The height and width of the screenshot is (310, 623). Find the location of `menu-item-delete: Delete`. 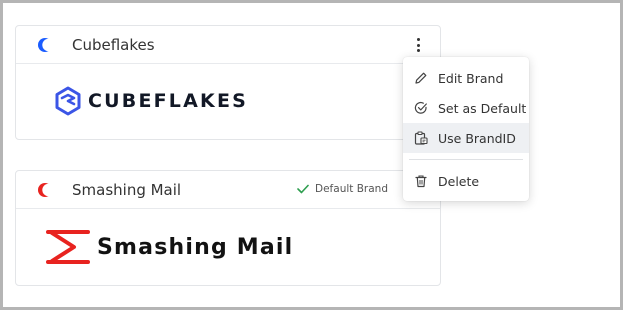

menu-item-delete: Delete is located at coordinates (466, 181).